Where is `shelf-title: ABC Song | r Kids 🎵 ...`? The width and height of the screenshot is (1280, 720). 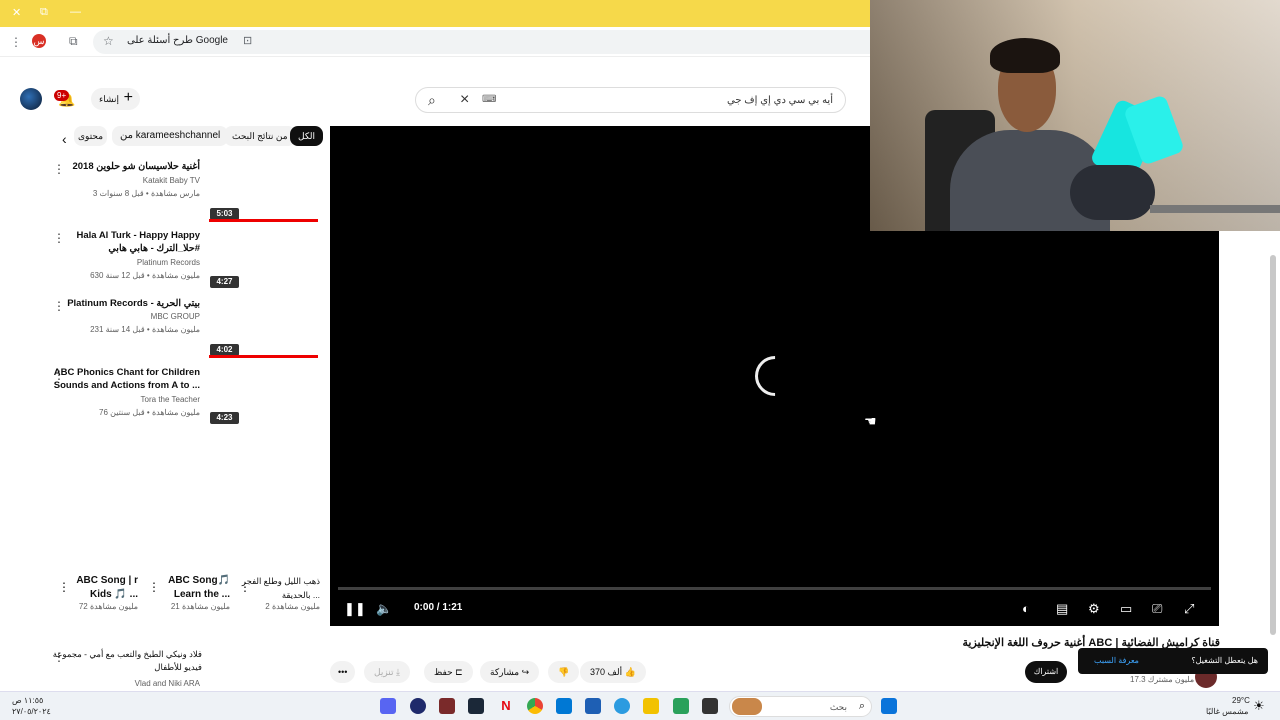 shelf-title: ABC Song | r Kids 🎵 ... is located at coordinates (107, 587).